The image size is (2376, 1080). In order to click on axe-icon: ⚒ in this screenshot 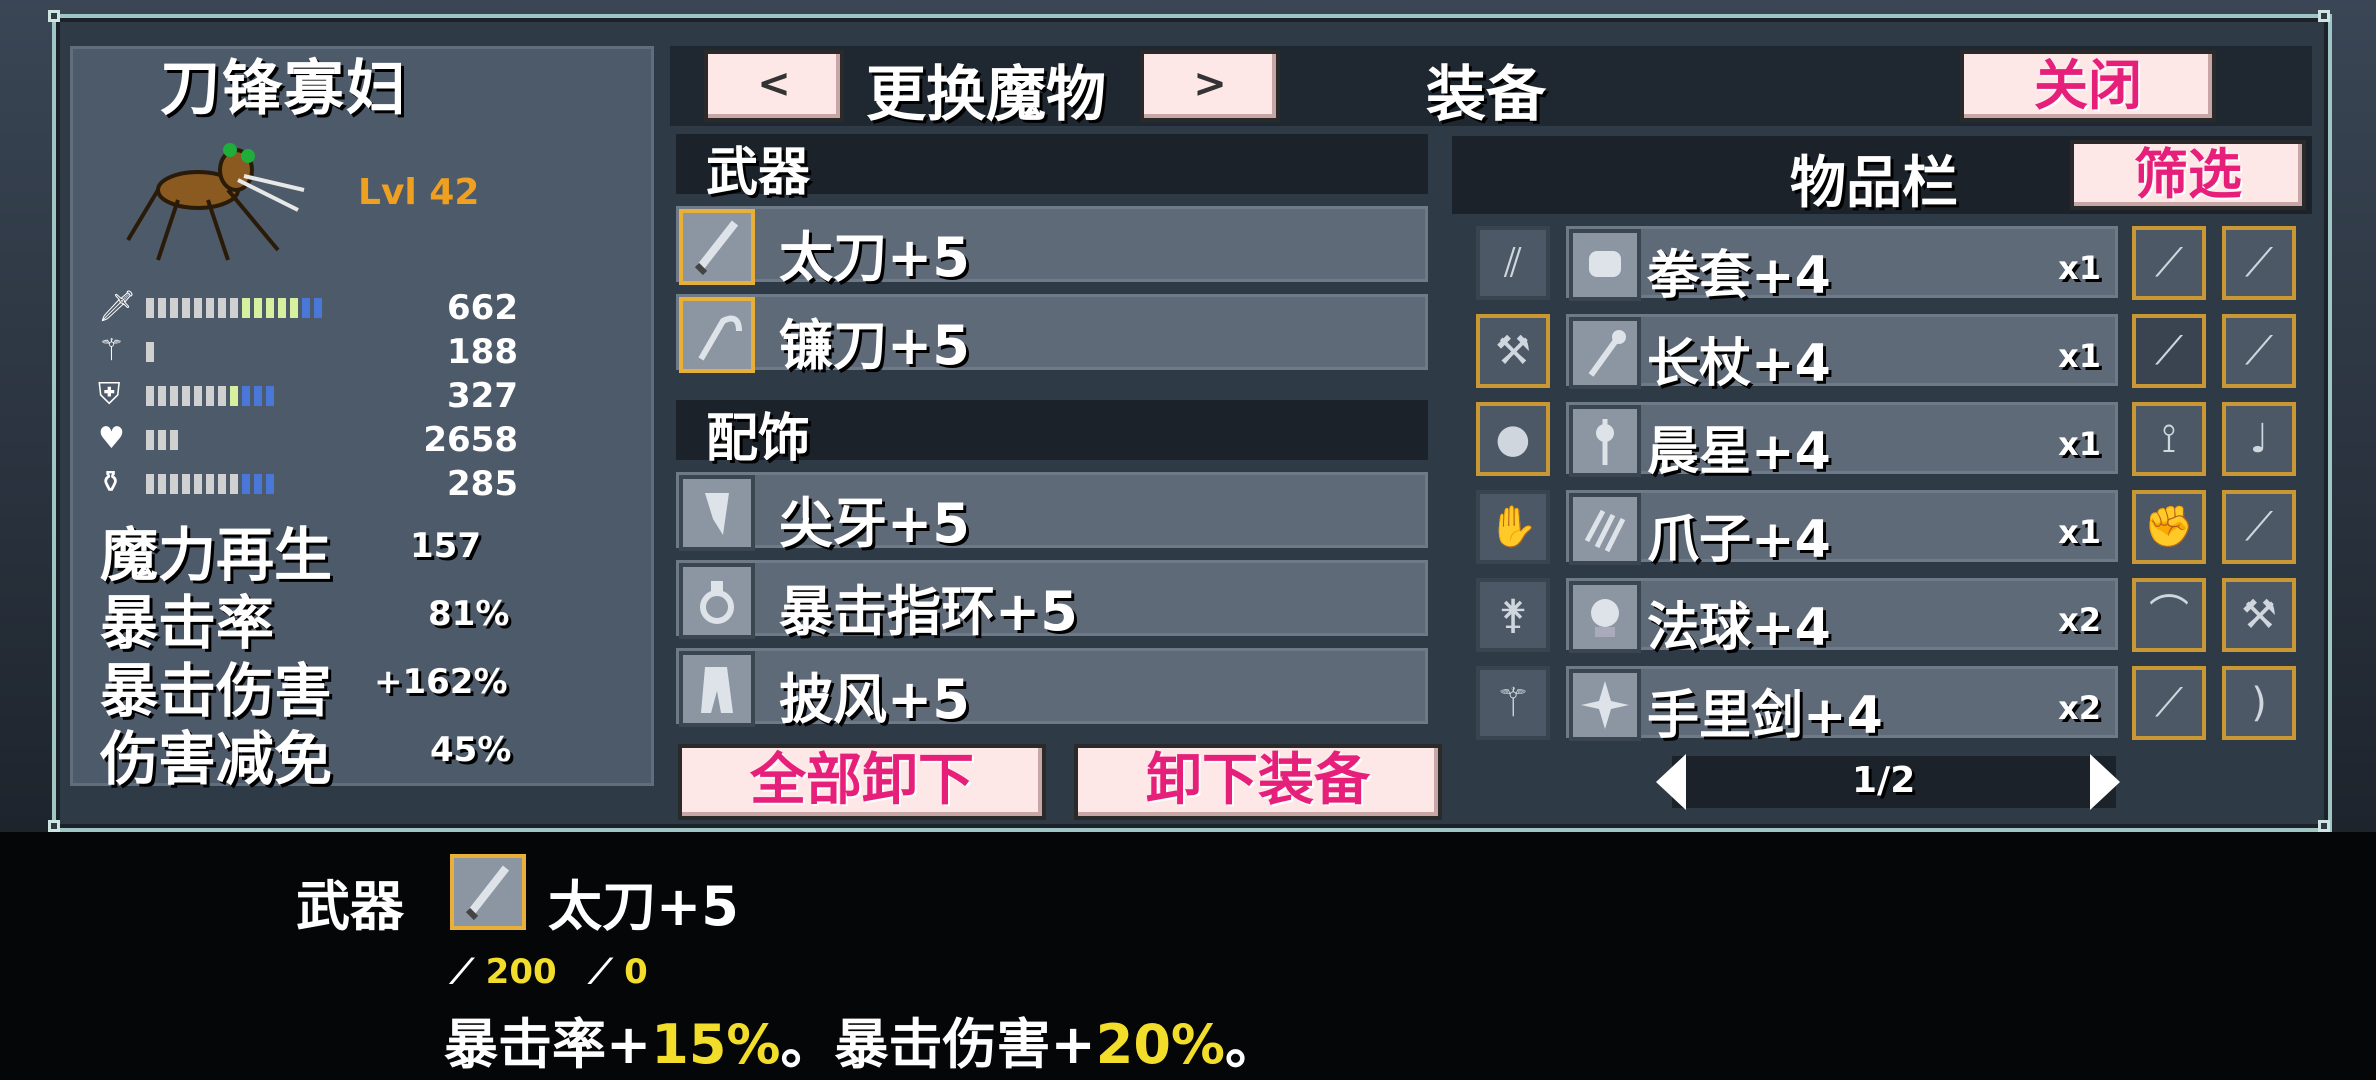, I will do `click(1513, 351)`.